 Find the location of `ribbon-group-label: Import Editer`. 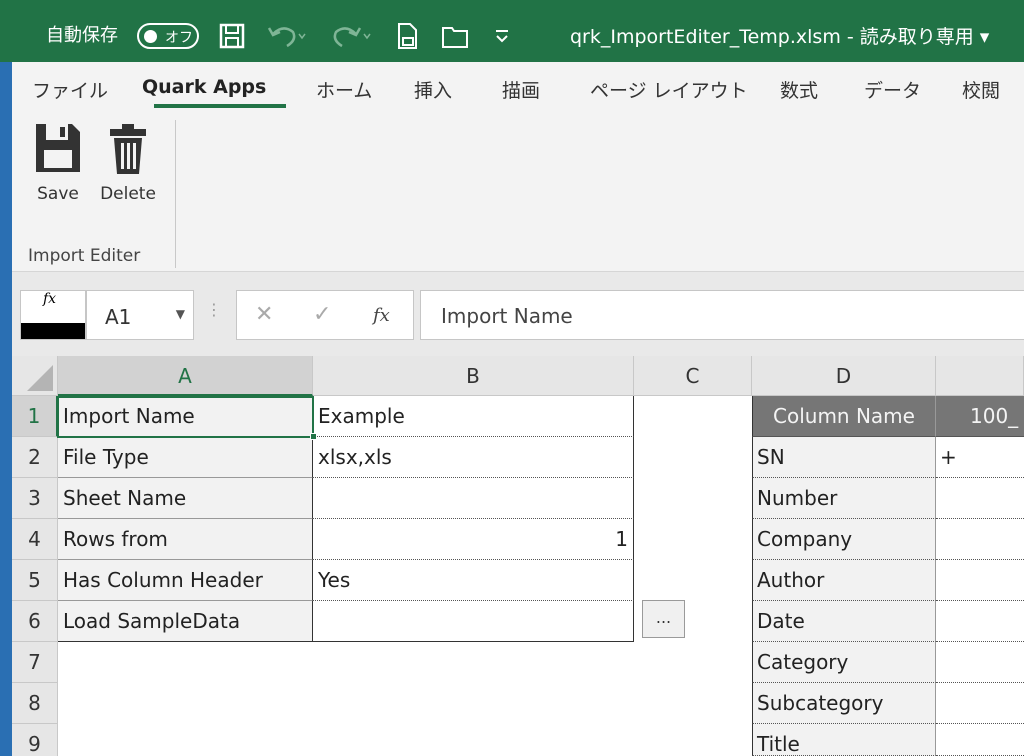

ribbon-group-label: Import Editer is located at coordinates (84, 256).